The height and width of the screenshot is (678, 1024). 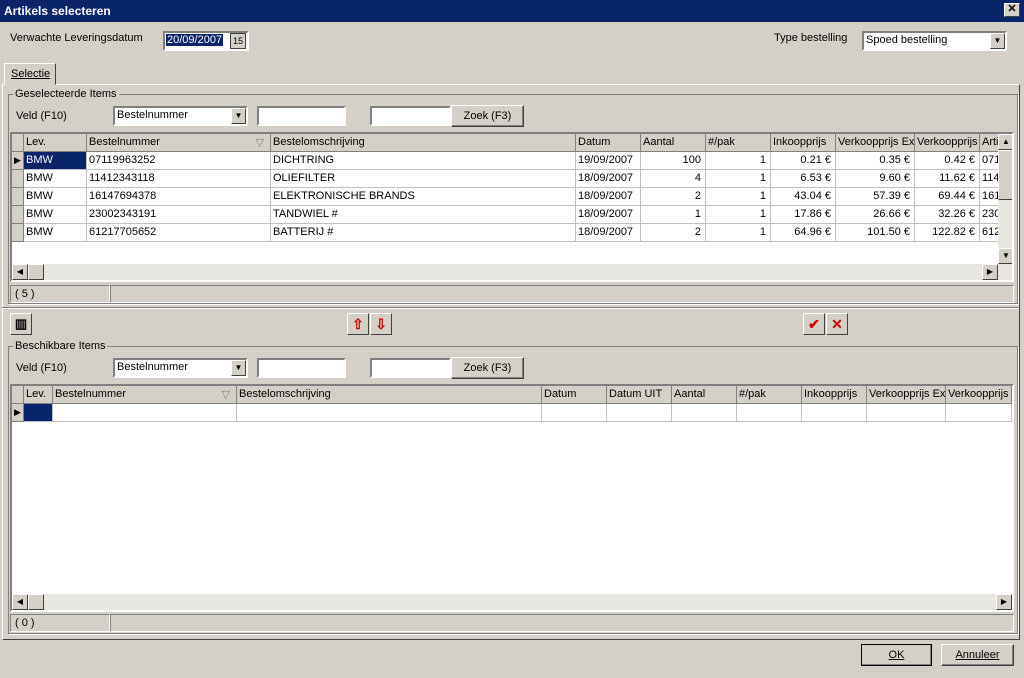 I want to click on table-cell: 0.35 €, so click(x=875, y=161).